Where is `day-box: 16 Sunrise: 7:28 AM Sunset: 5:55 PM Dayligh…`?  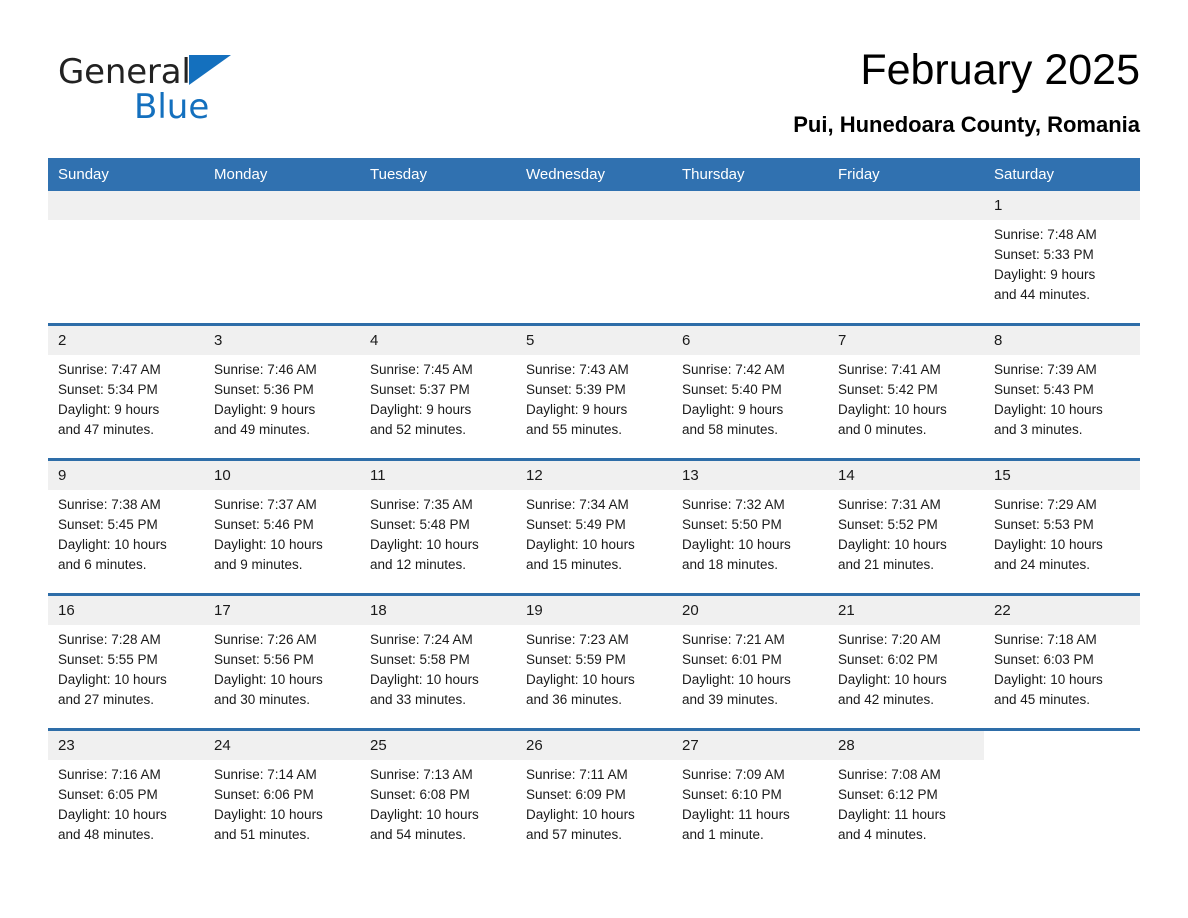 day-box: 16 Sunrise: 7:28 AM Sunset: 5:55 PM Dayligh… is located at coordinates (126, 662).